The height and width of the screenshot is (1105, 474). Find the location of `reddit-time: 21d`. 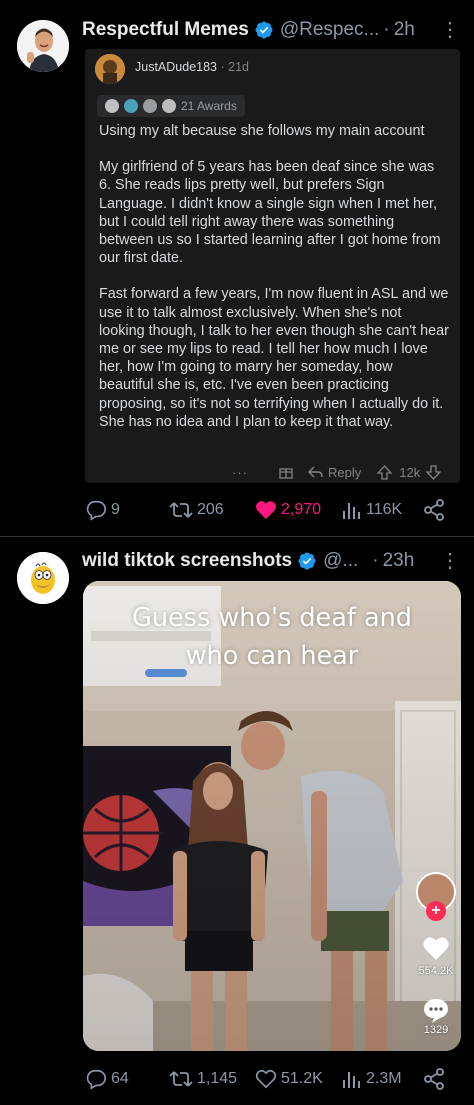

reddit-time: 21d is located at coordinates (238, 67).